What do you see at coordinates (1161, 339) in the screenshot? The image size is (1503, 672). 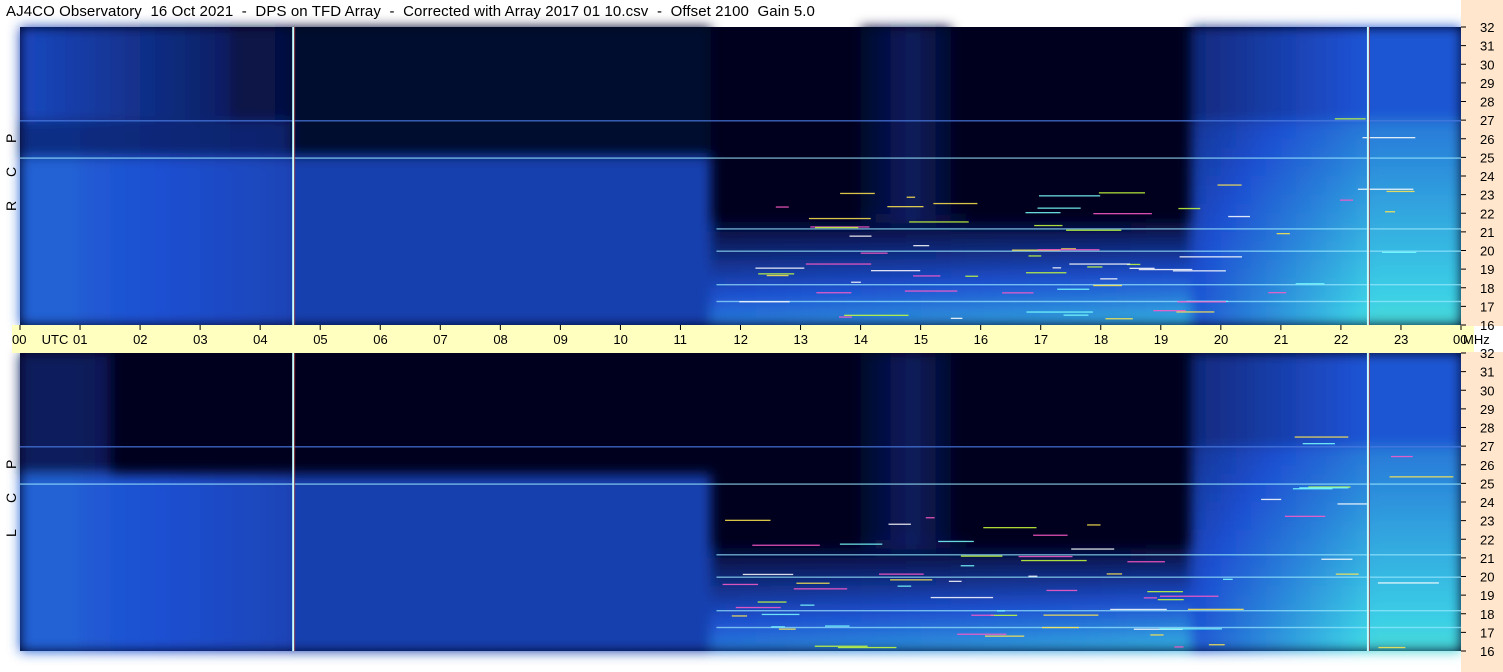 I see `time-tick-label: 19` at bounding box center [1161, 339].